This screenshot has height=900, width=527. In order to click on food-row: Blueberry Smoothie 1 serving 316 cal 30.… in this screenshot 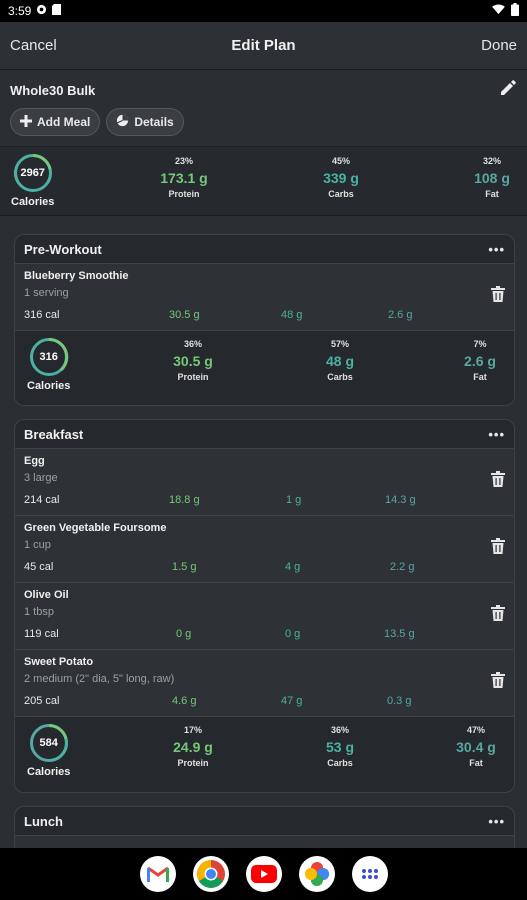, I will do `click(264, 297)`.